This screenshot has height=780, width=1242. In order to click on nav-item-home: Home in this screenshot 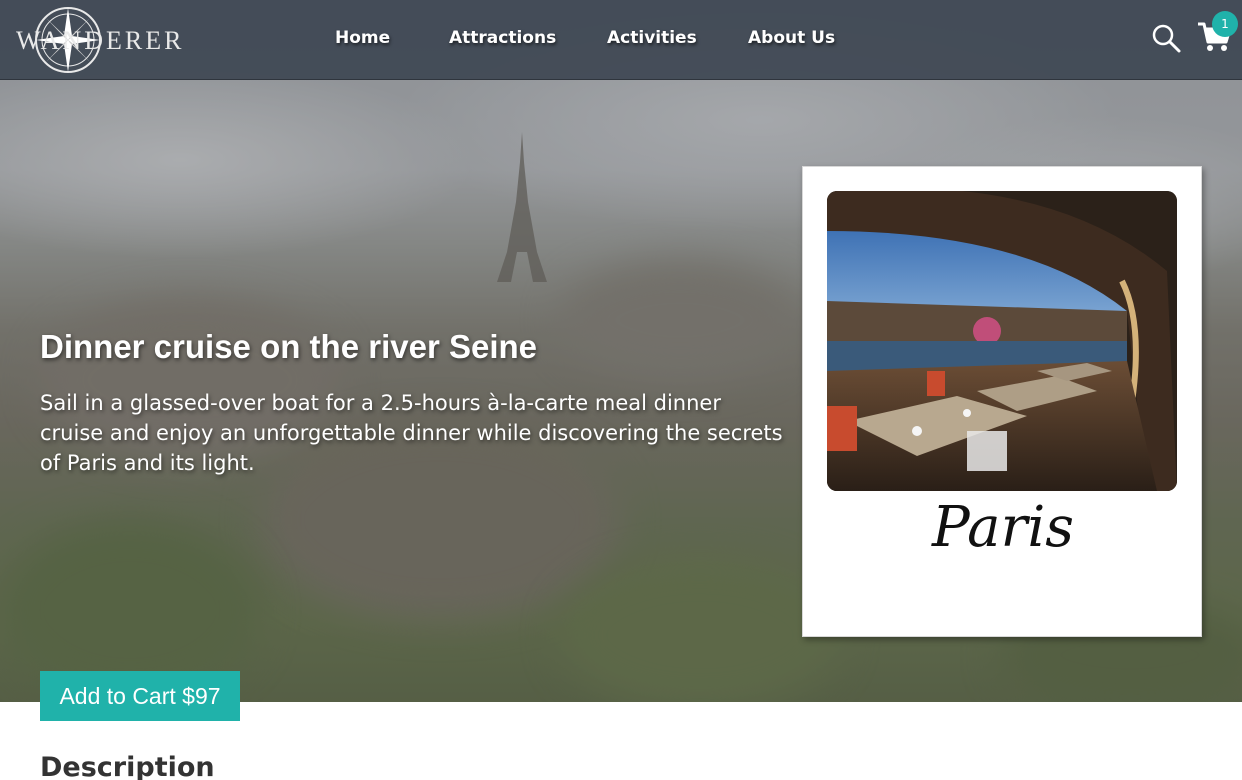, I will do `click(362, 38)`.